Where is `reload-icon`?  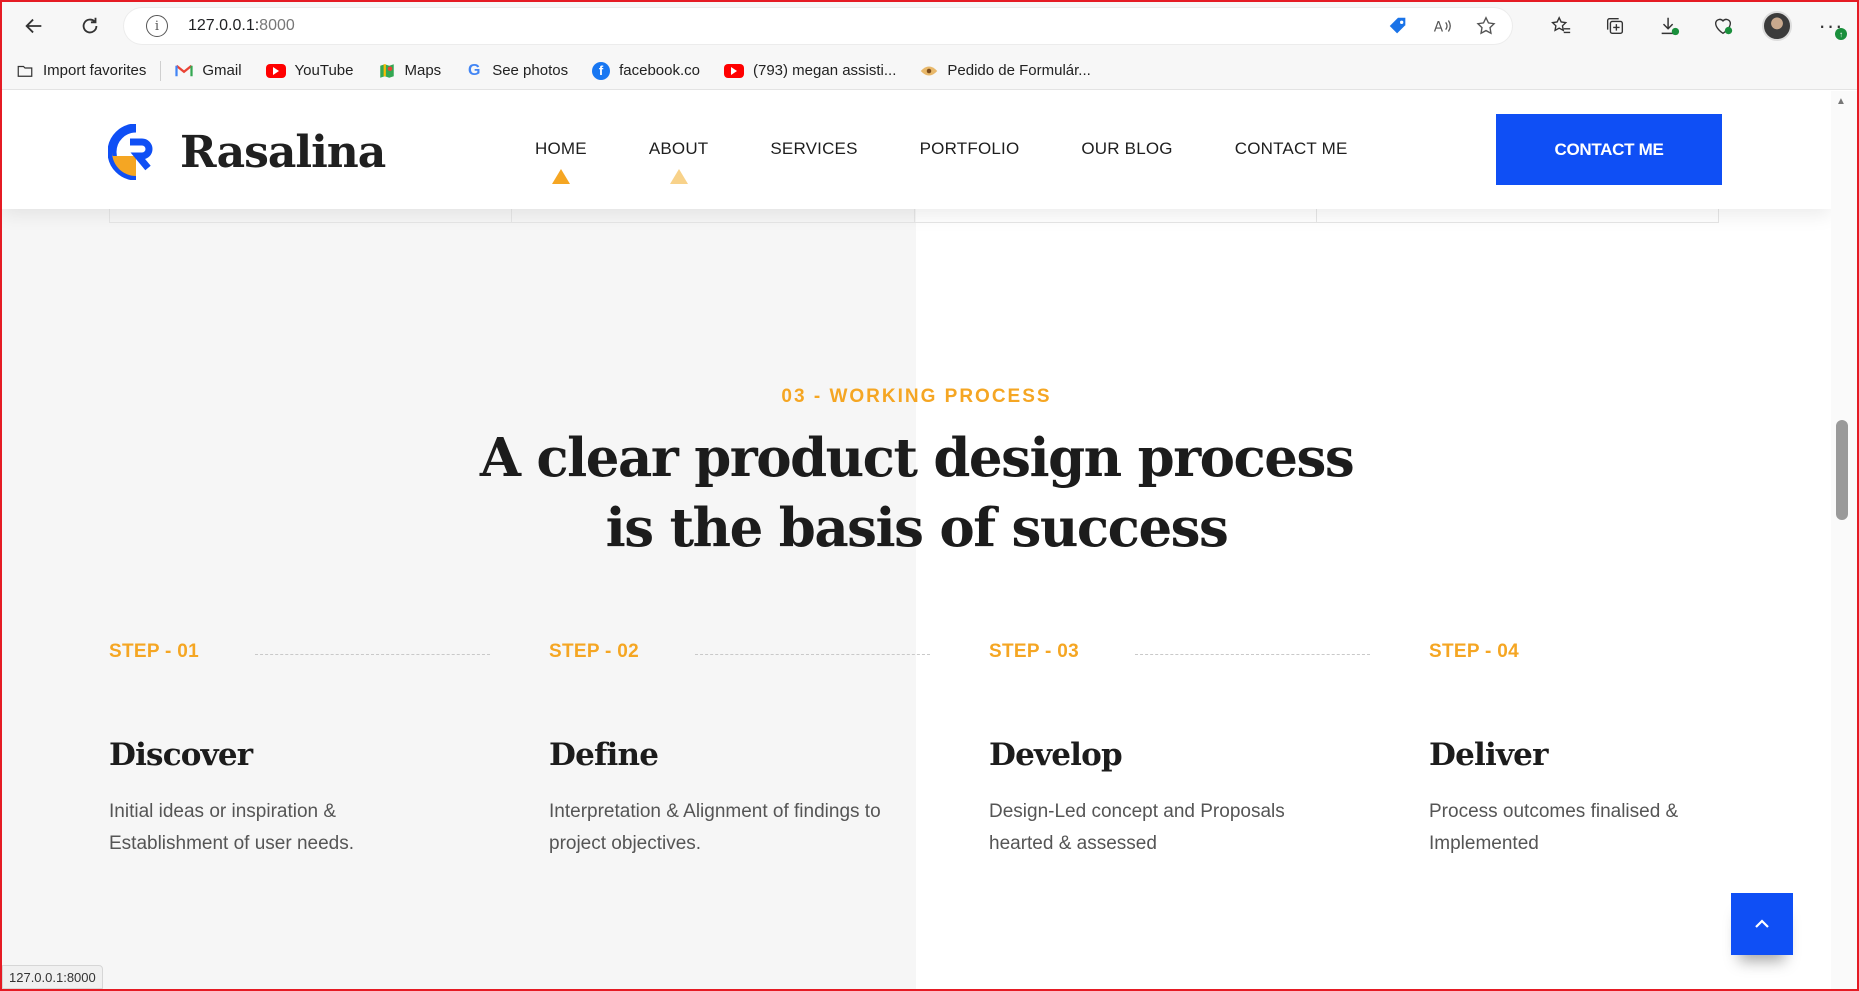
reload-icon is located at coordinates (90, 26).